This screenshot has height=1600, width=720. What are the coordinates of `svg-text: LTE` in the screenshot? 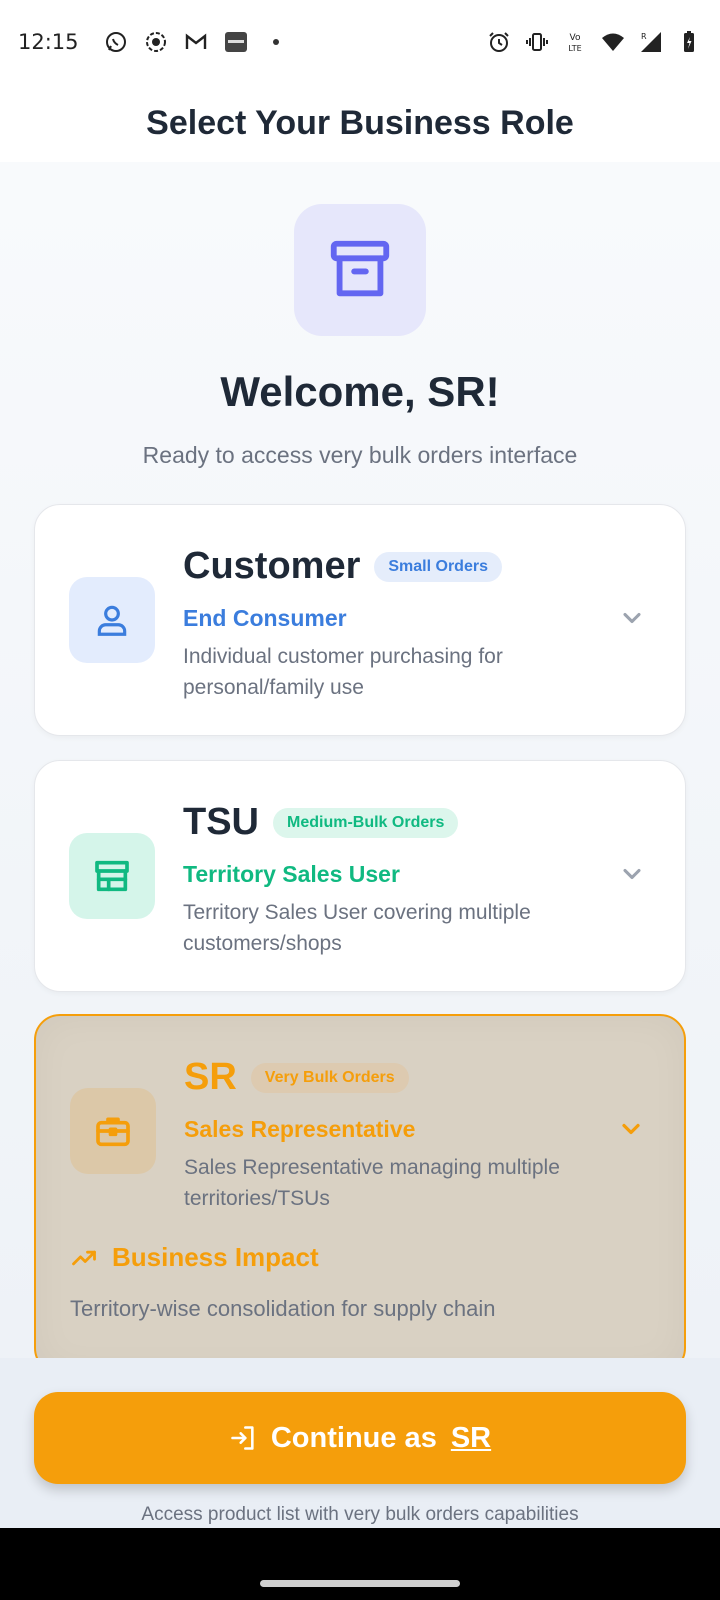 It's located at (574, 48).